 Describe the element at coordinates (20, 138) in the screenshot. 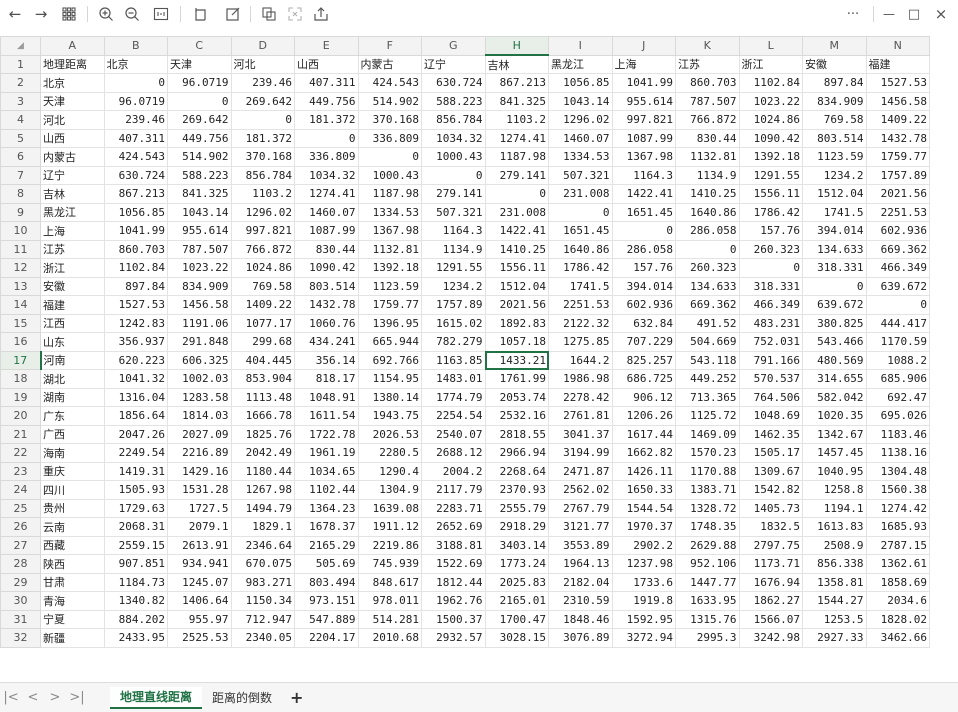

I see `row-header: 5` at that location.